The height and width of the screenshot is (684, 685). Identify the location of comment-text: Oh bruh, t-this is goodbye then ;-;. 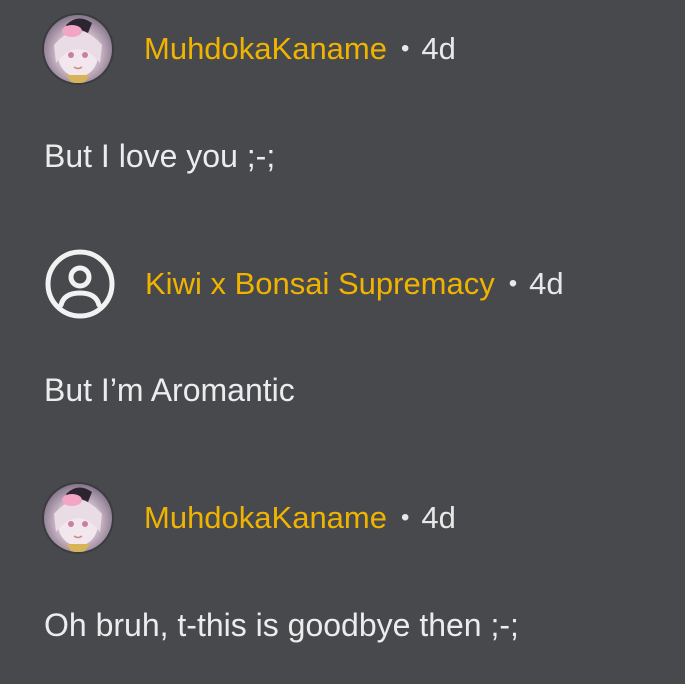
(281, 625).